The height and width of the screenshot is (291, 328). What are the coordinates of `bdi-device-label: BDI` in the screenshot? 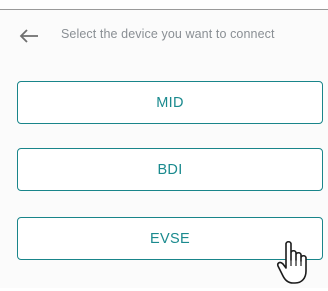 It's located at (170, 169).